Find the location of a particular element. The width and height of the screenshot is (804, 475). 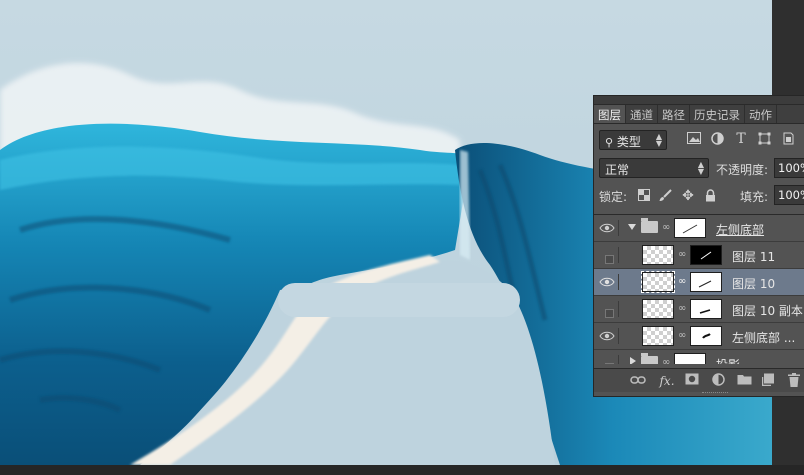

lock-brush-icon is located at coordinates (665, 197).